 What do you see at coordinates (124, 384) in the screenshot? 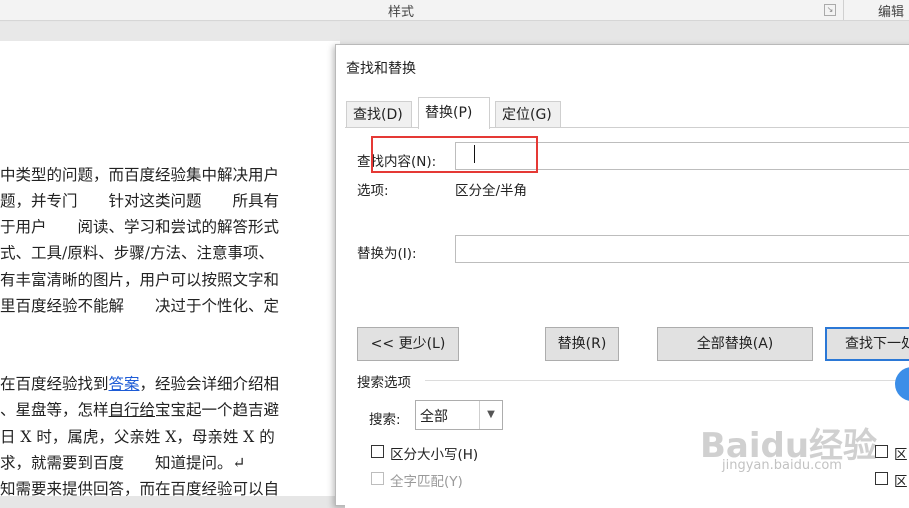
I see `answer-link: 答案` at bounding box center [124, 384].